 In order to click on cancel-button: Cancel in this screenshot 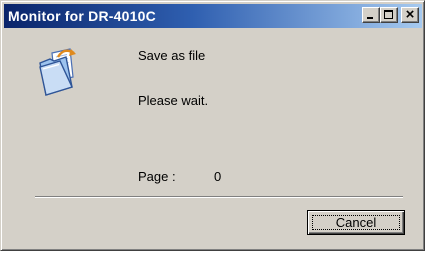, I will do `click(356, 222)`.